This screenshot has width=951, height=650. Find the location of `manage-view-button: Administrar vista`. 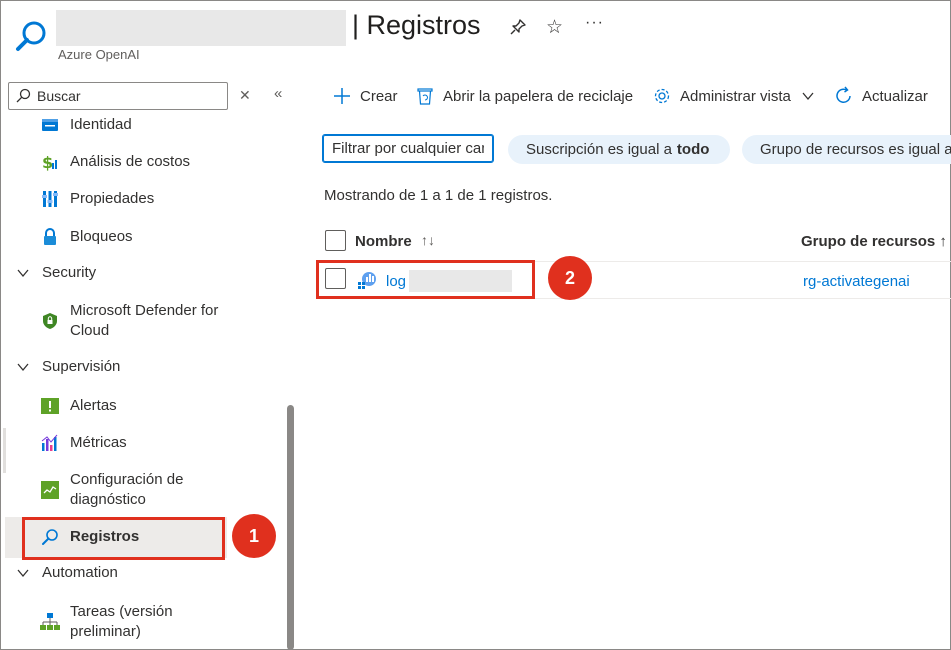

manage-view-button: Administrar vista is located at coordinates (733, 96).